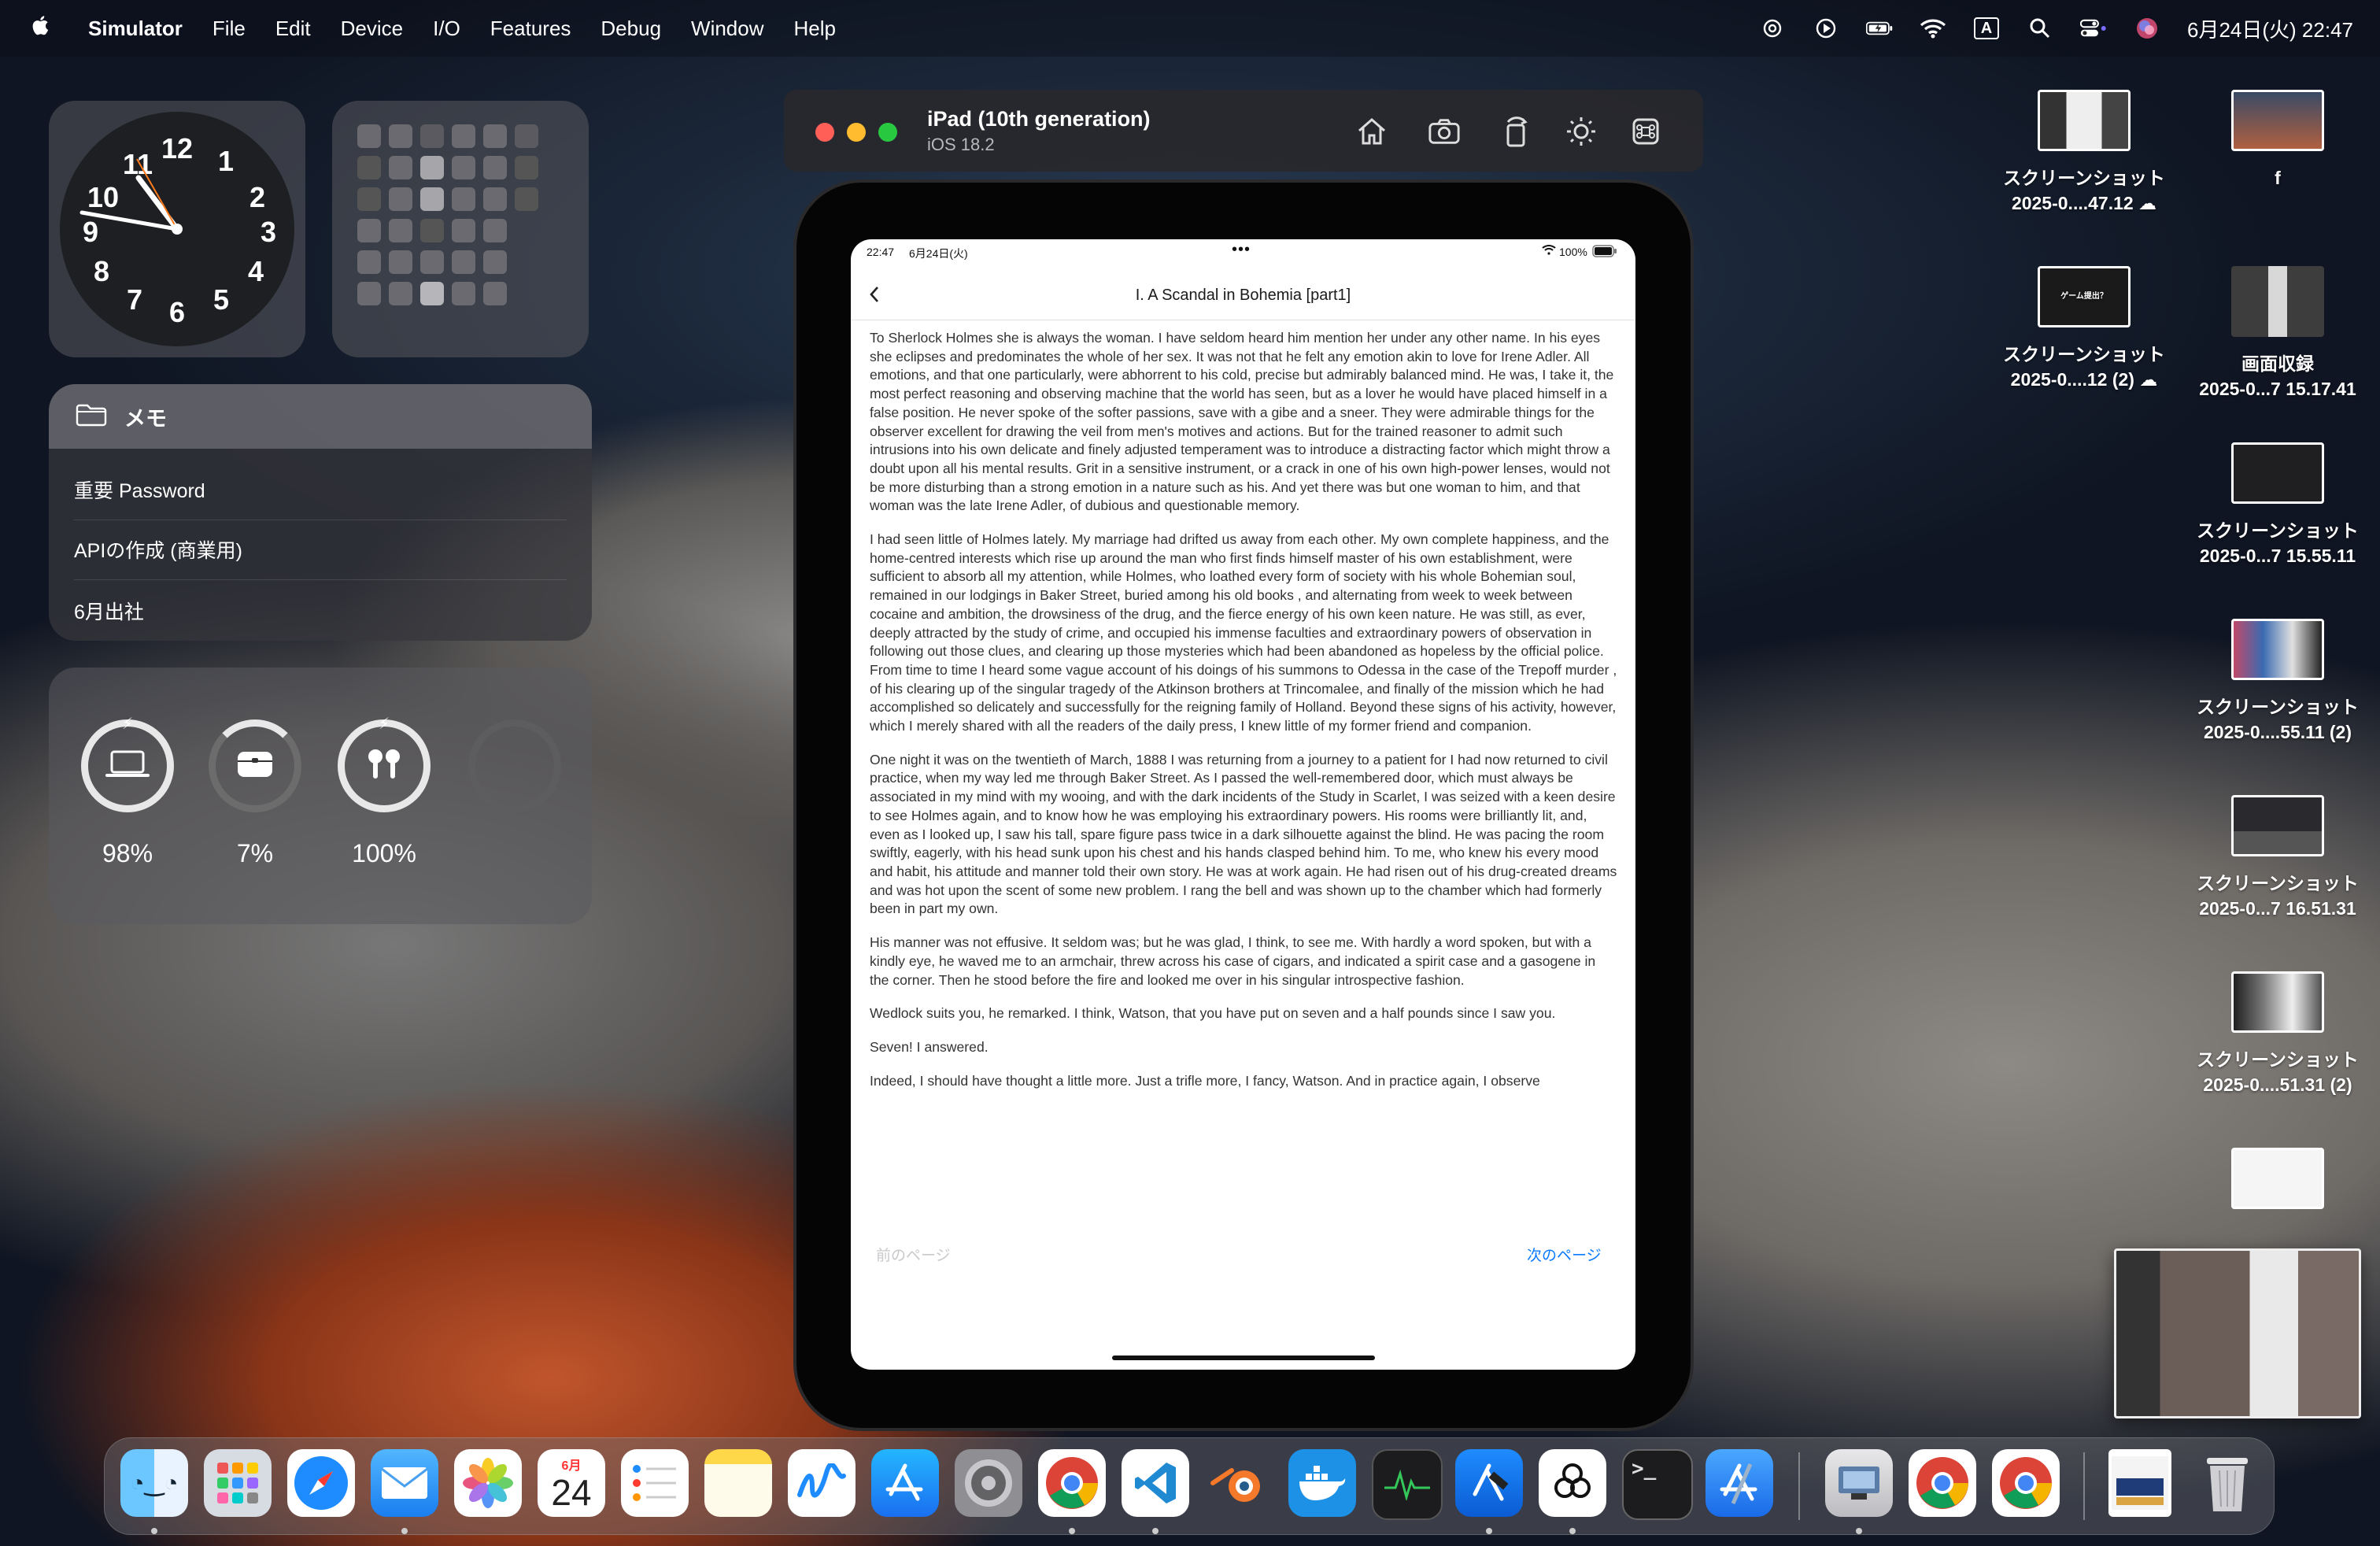 Image resolution: width=2380 pixels, height=1546 pixels. I want to click on desktop-file-name: スクリーンショット, so click(2278, 883).